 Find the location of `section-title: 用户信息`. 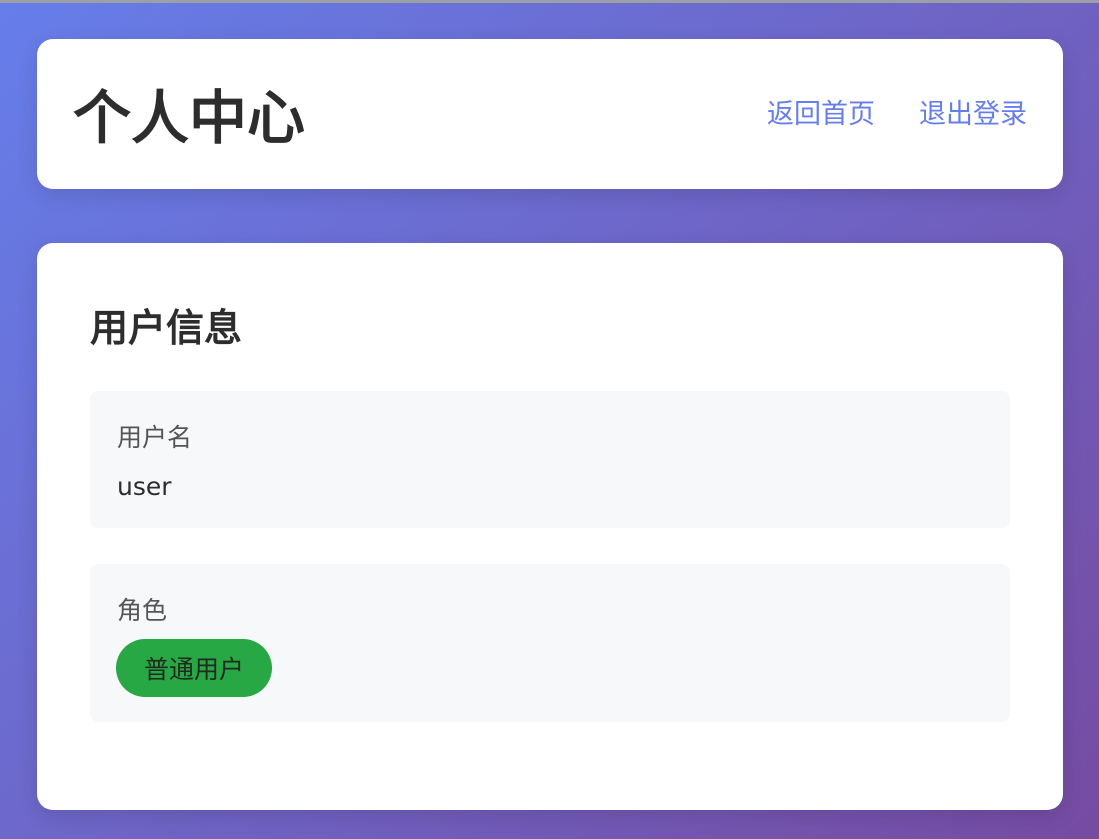

section-title: 用户信息 is located at coordinates (166, 328).